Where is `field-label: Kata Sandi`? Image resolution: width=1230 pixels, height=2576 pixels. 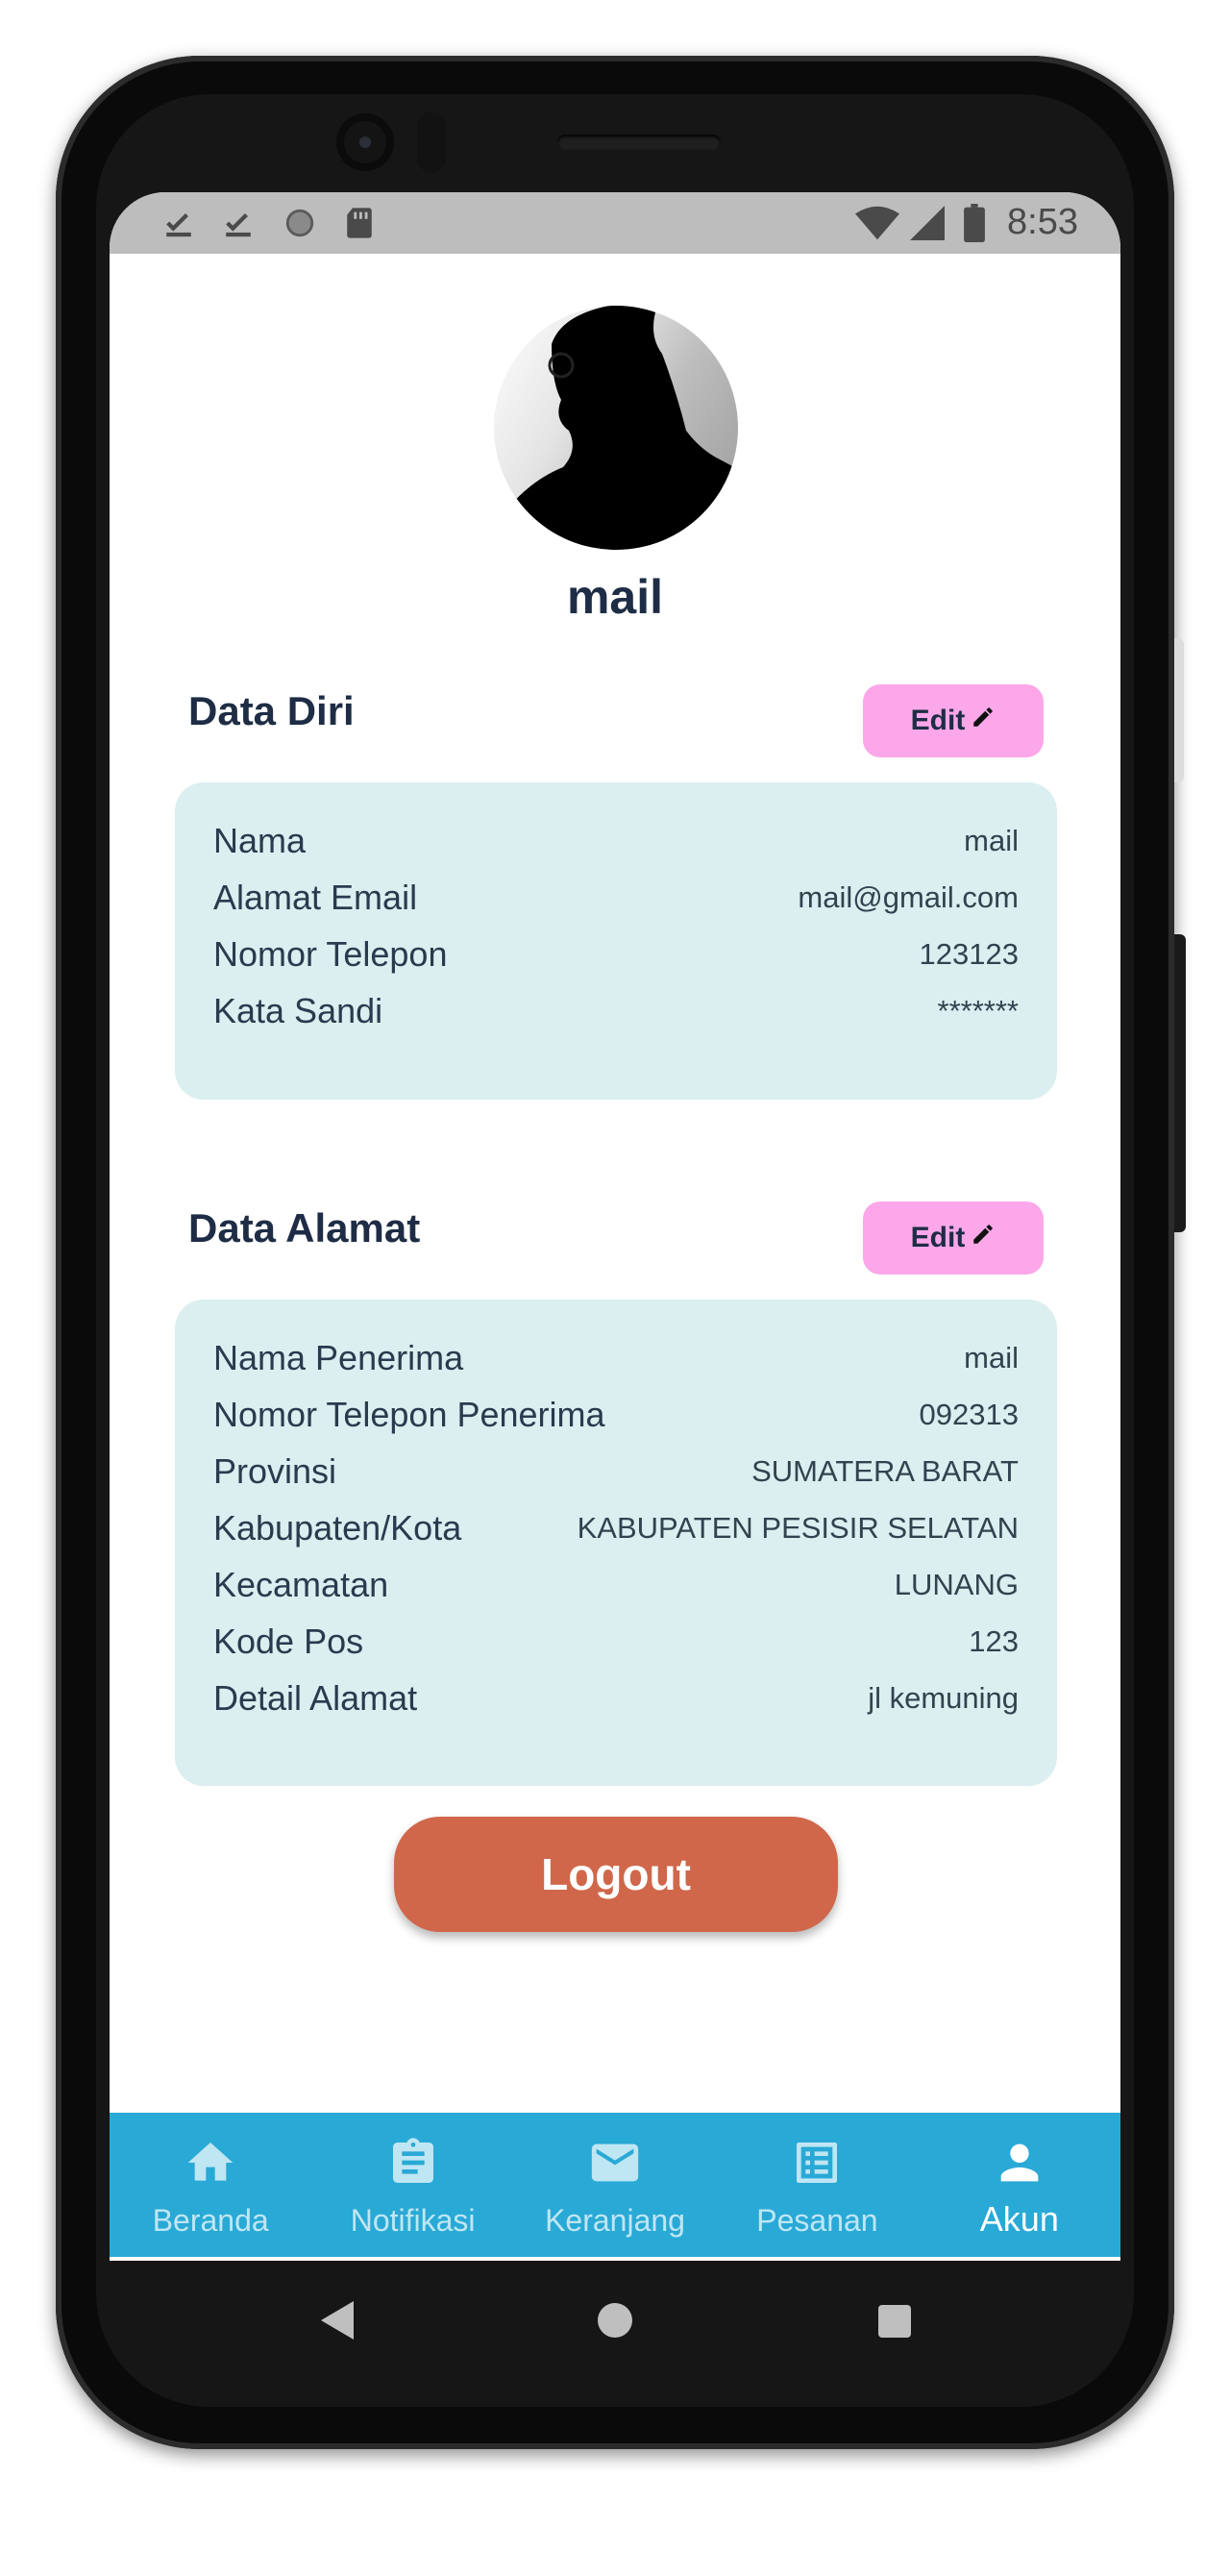 field-label: Kata Sandi is located at coordinates (298, 1011).